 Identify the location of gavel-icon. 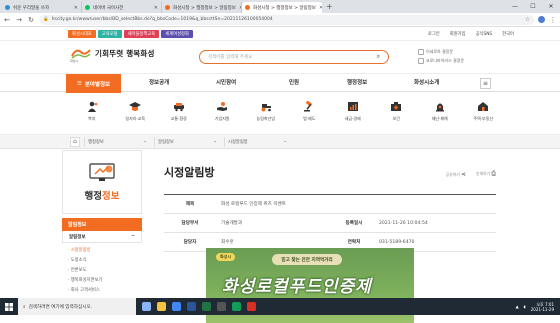
(309, 106).